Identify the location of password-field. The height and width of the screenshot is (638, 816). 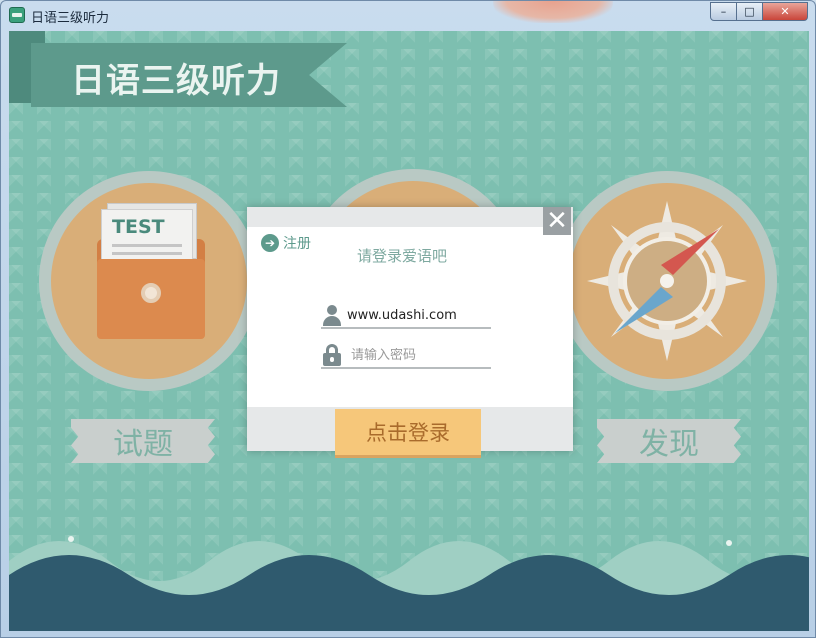
(406, 356).